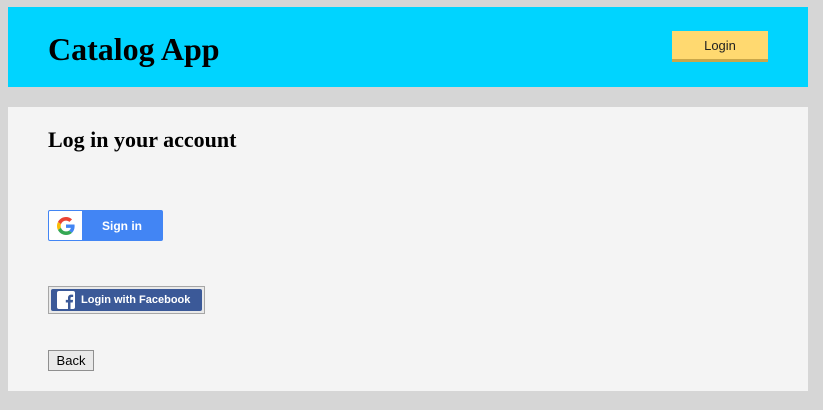 Image resolution: width=823 pixels, height=410 pixels. Describe the element at coordinates (142, 139) in the screenshot. I see `page-title: Log in your account` at that location.